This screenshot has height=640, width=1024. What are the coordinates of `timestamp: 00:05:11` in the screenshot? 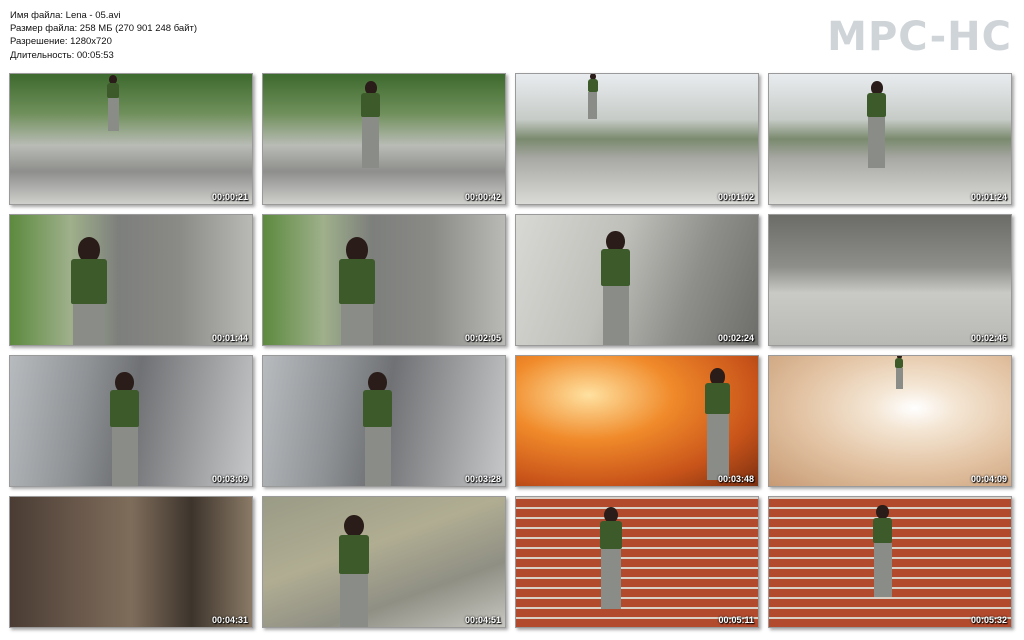 It's located at (736, 620).